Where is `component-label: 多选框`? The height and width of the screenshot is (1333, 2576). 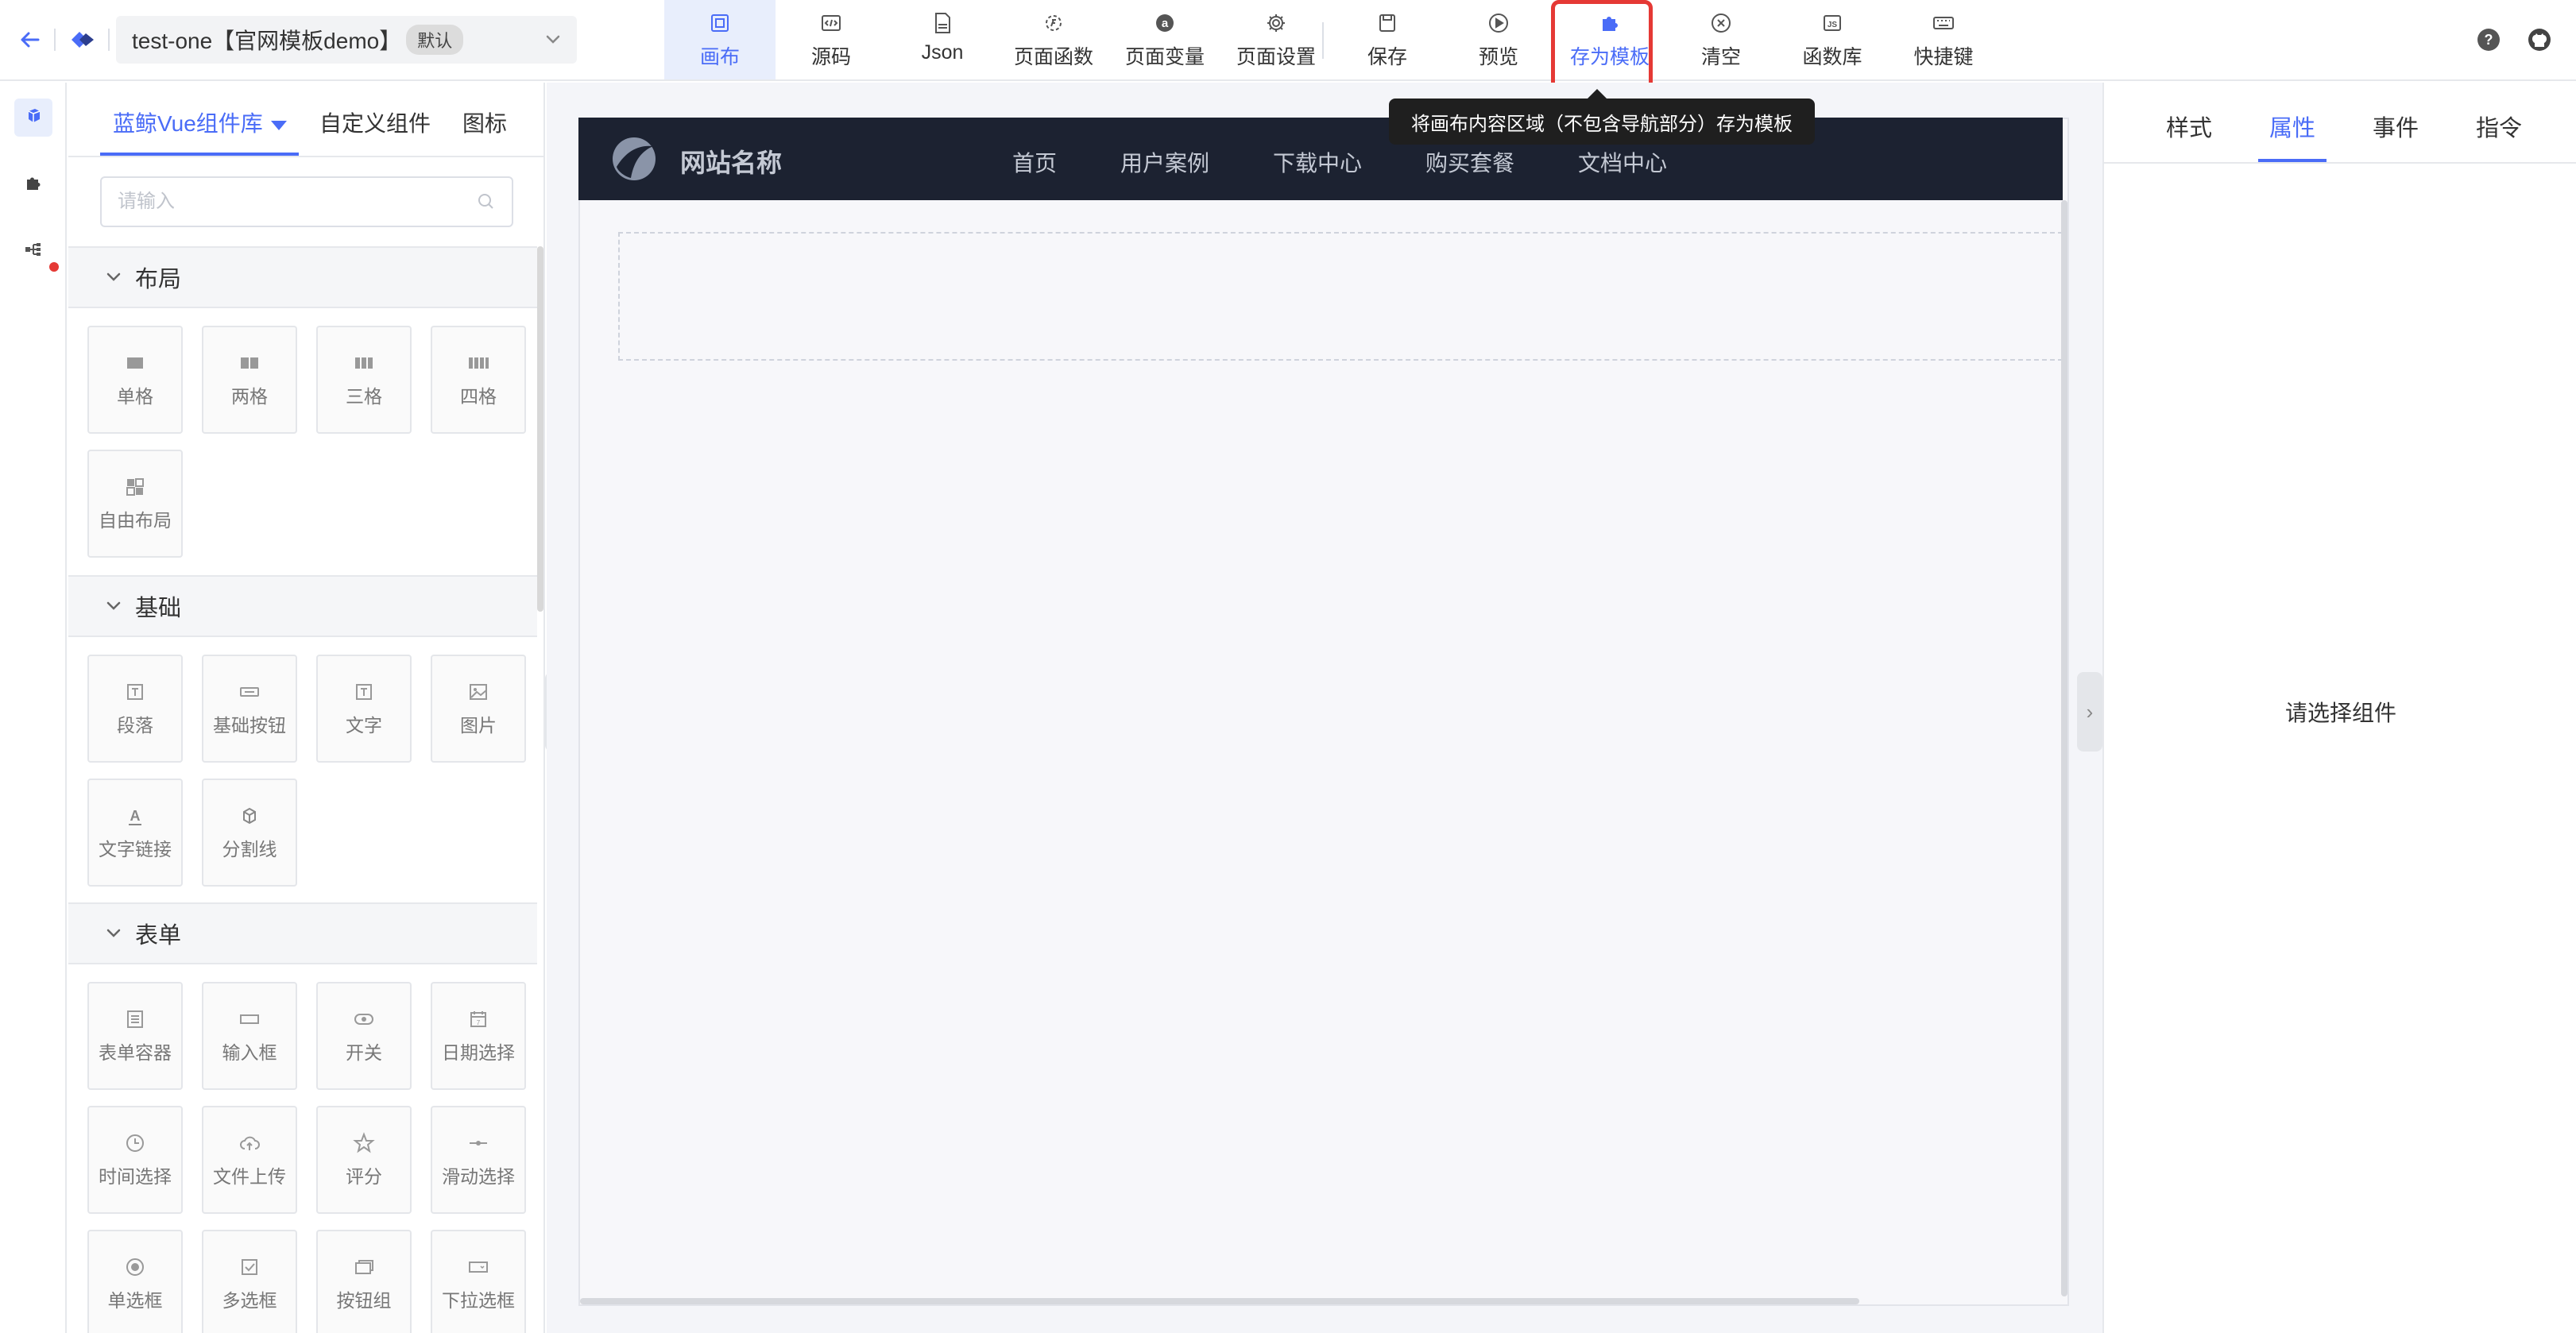
component-label: 多选框 is located at coordinates (249, 1300).